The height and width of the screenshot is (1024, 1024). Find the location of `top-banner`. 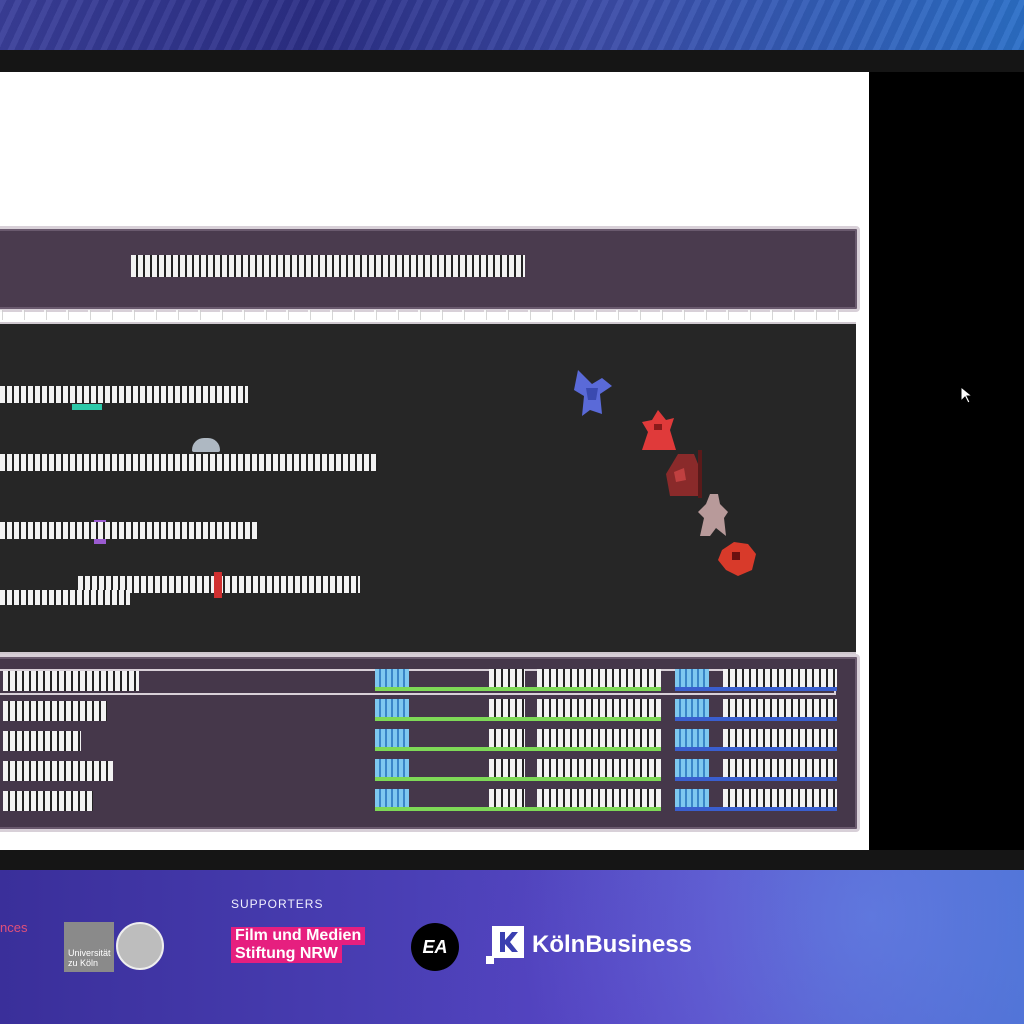

top-banner is located at coordinates (512, 25).